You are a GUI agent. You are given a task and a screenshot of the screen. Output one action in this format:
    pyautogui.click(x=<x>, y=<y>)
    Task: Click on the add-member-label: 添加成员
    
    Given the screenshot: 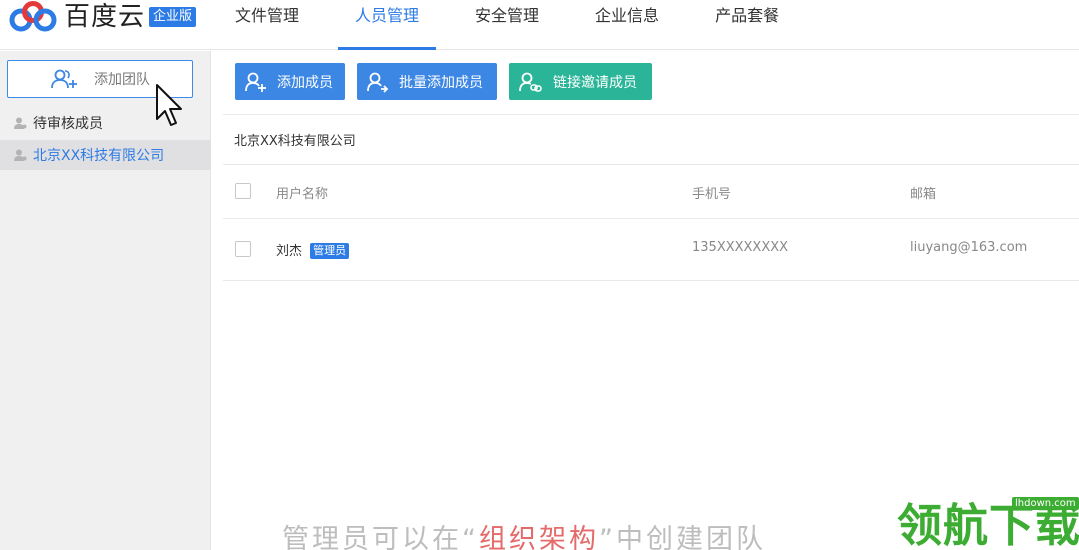 What is the action you would take?
    pyautogui.click(x=305, y=82)
    